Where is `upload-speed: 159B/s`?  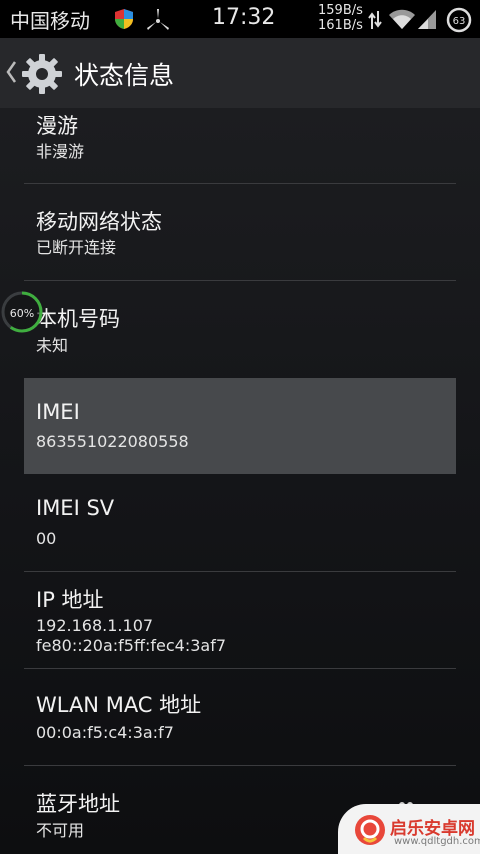 upload-speed: 159B/s is located at coordinates (340, 10).